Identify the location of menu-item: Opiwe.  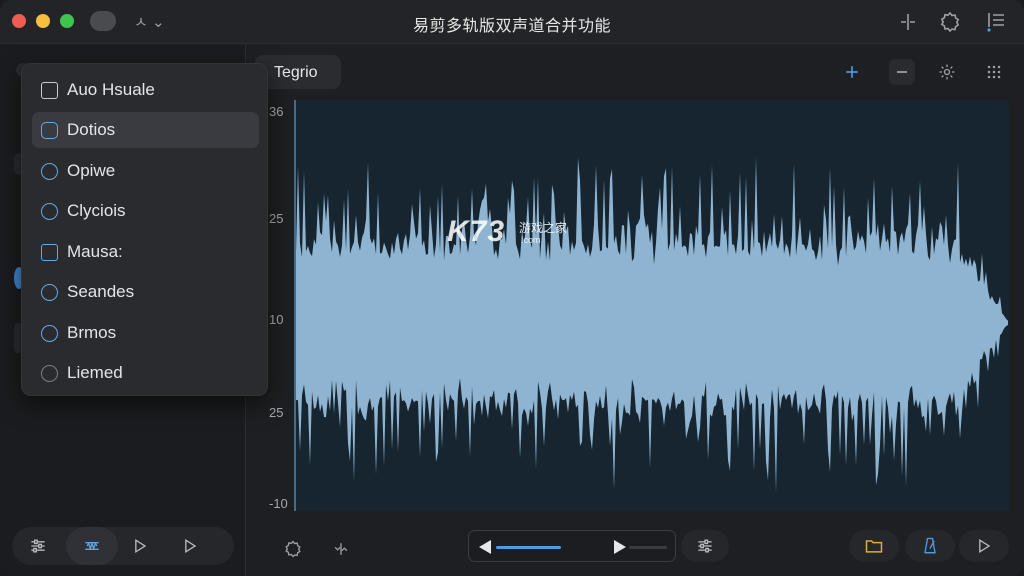
(145, 171).